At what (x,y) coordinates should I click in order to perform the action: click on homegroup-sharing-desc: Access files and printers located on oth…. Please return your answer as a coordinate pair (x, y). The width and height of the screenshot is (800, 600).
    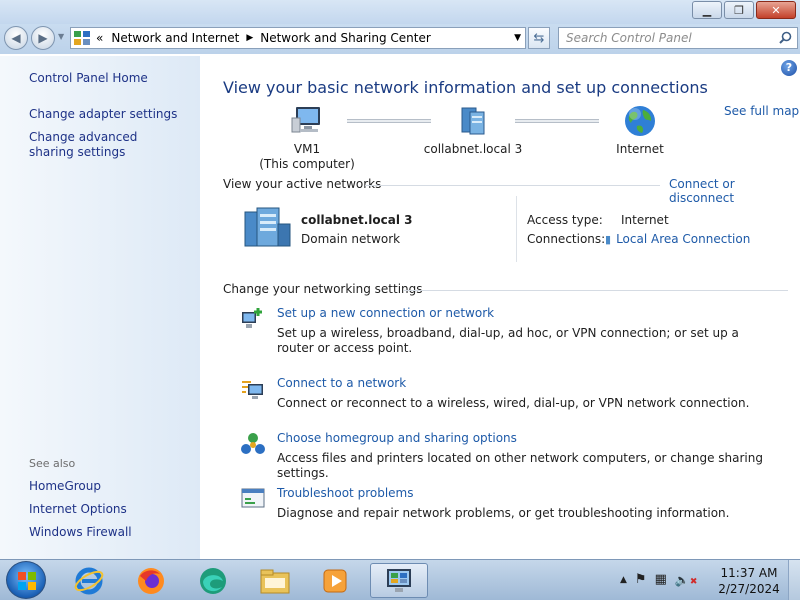
    Looking at the image, I should click on (520, 465).